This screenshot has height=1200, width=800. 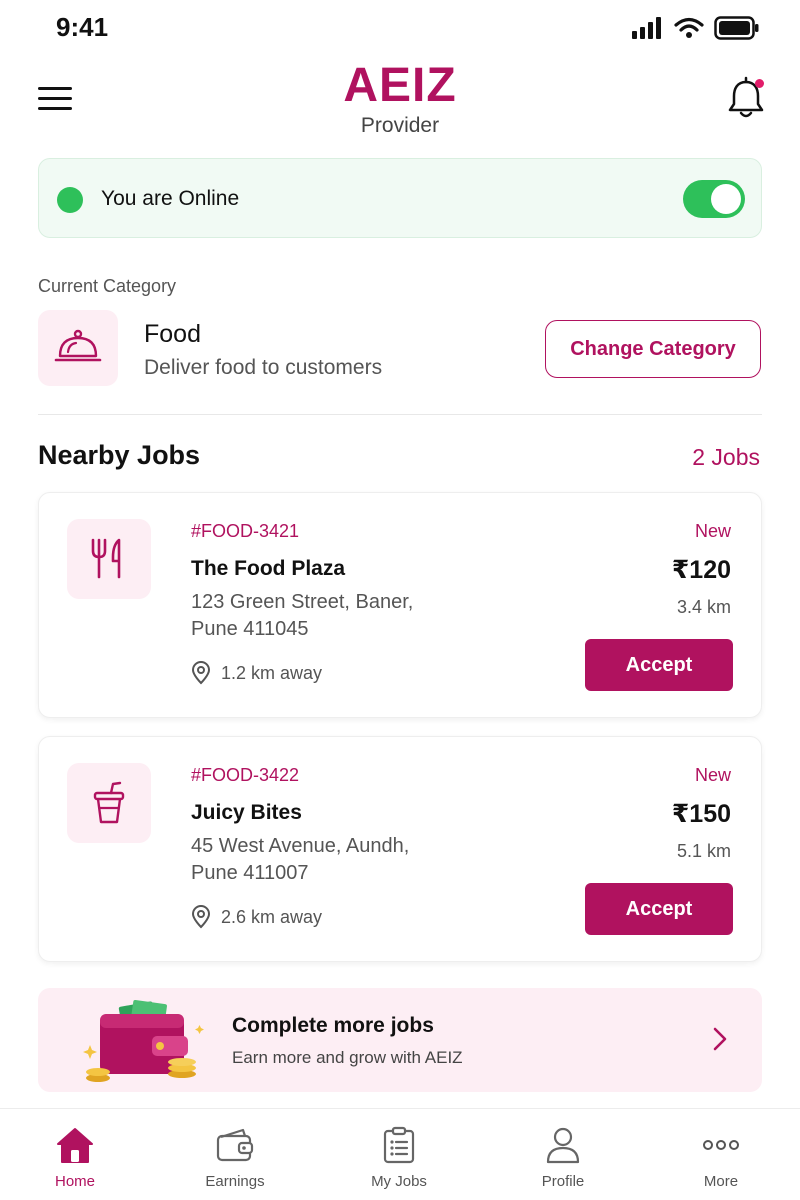 I want to click on status-bar: 9:41, so click(x=400, y=28).